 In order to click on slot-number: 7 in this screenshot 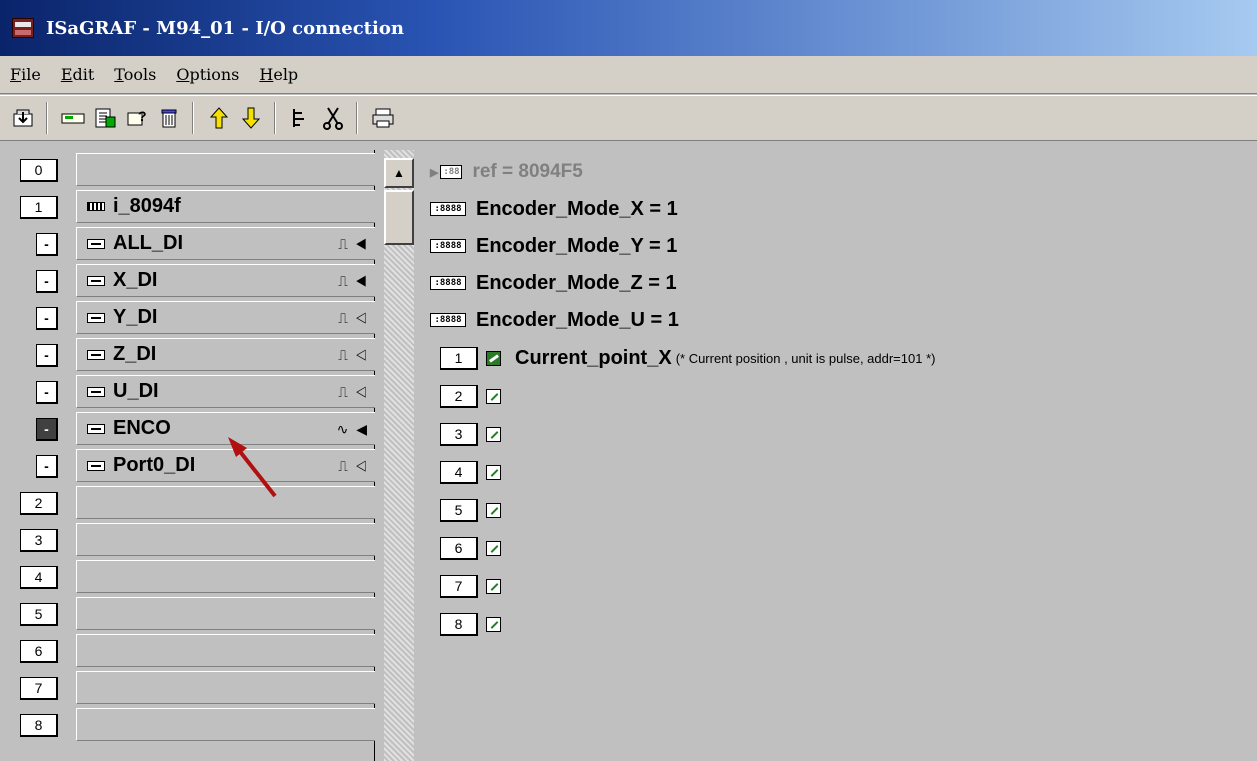, I will do `click(39, 688)`.